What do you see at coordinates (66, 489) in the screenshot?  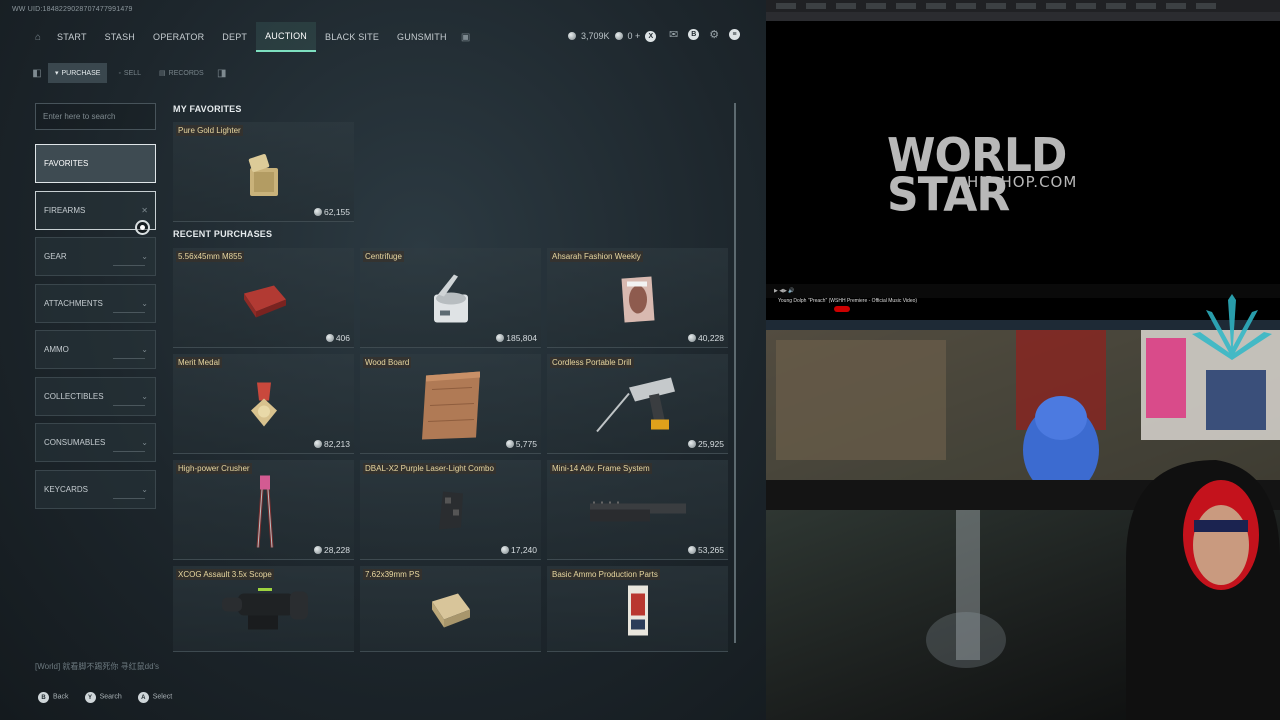 I see `category-label: KEYCARDS` at bounding box center [66, 489].